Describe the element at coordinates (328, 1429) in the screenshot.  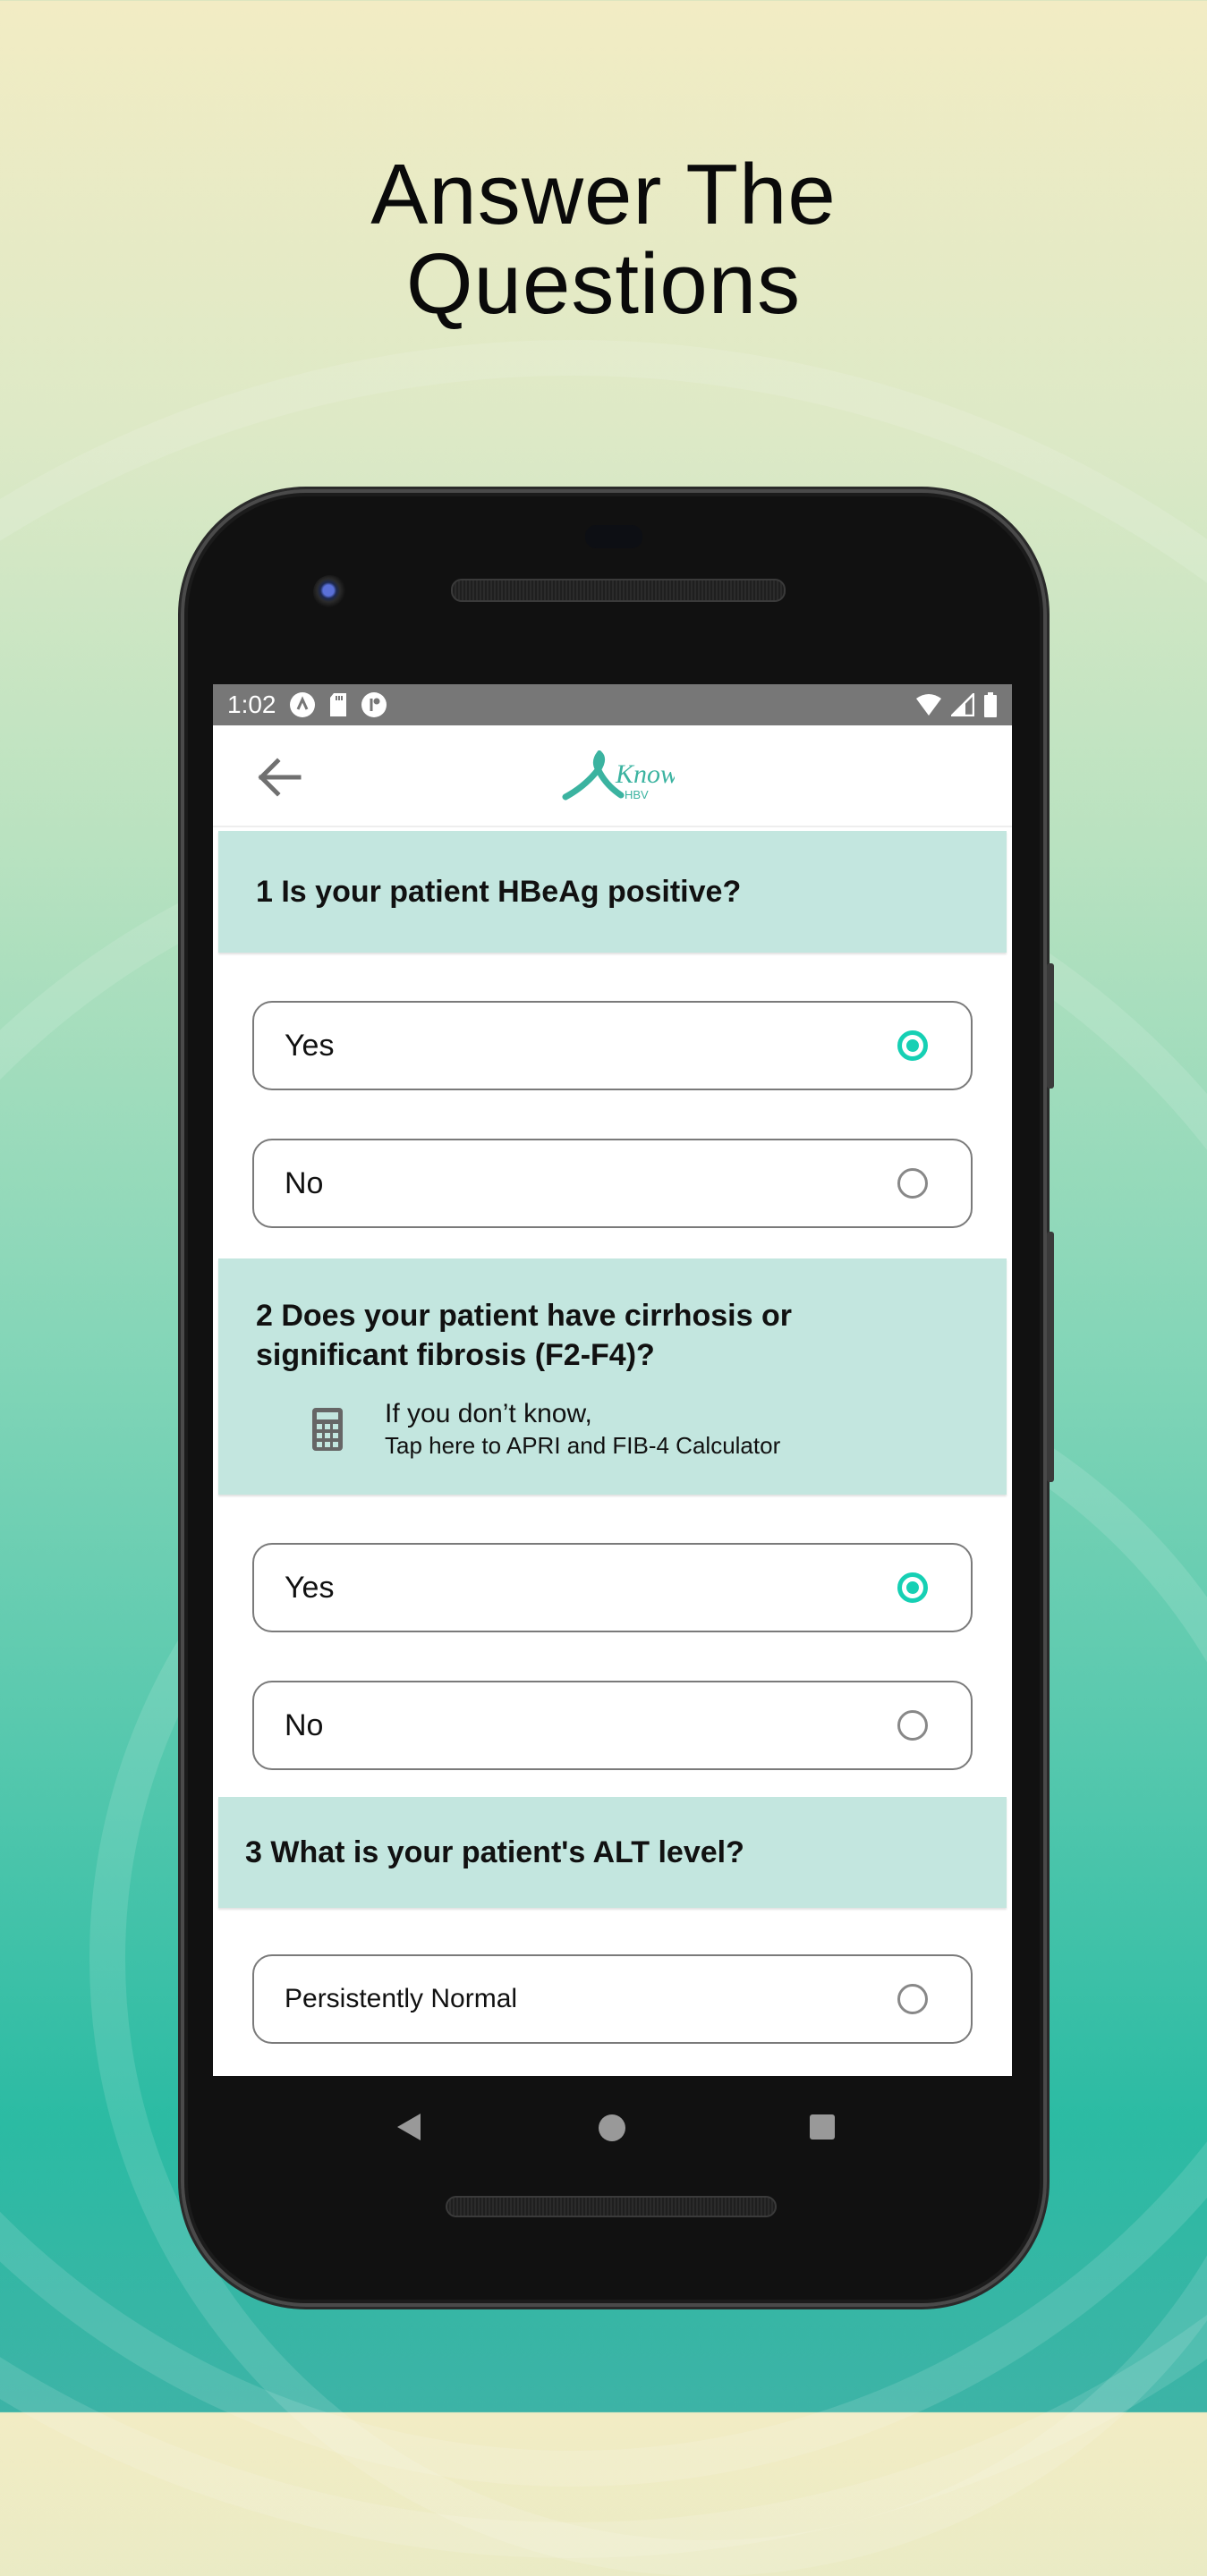
I see `calculator-icon` at that location.